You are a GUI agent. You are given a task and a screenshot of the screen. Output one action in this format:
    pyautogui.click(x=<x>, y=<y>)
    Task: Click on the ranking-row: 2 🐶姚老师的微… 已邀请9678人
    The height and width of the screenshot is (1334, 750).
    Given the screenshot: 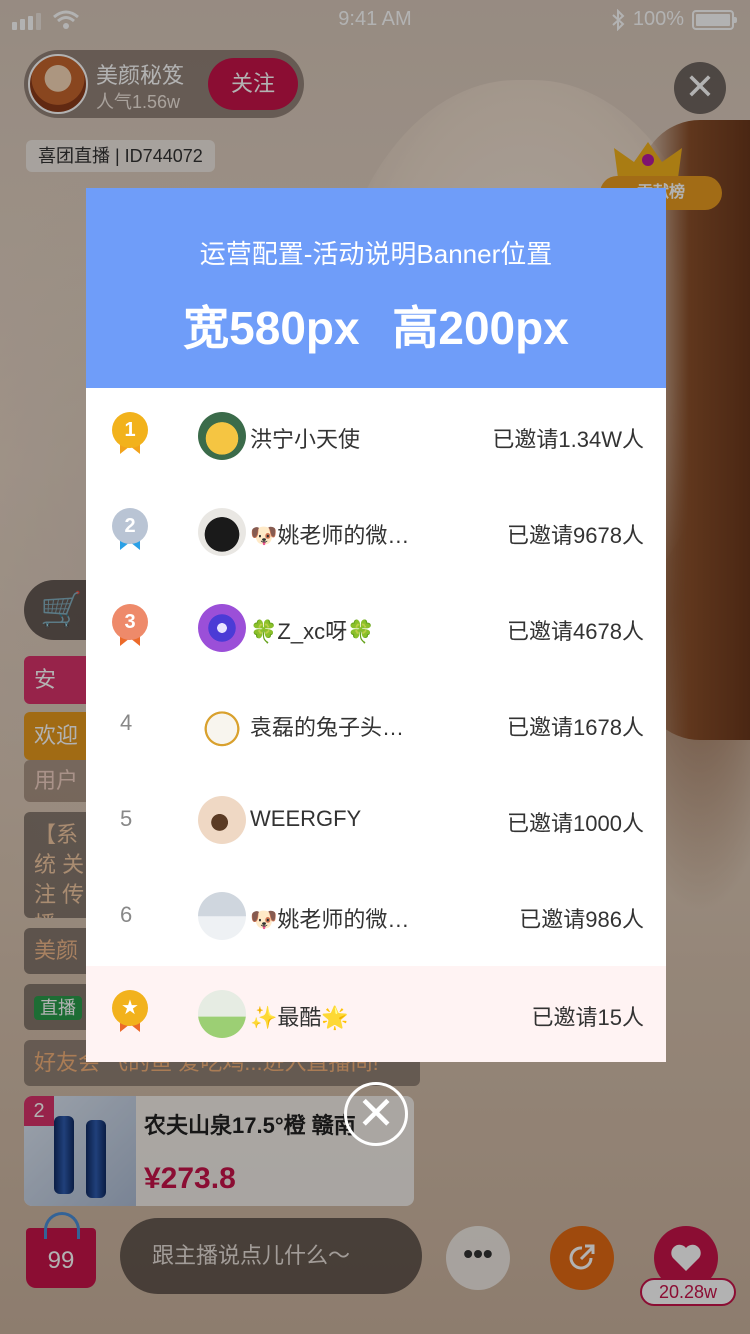 What is the action you would take?
    pyautogui.click(x=376, y=532)
    